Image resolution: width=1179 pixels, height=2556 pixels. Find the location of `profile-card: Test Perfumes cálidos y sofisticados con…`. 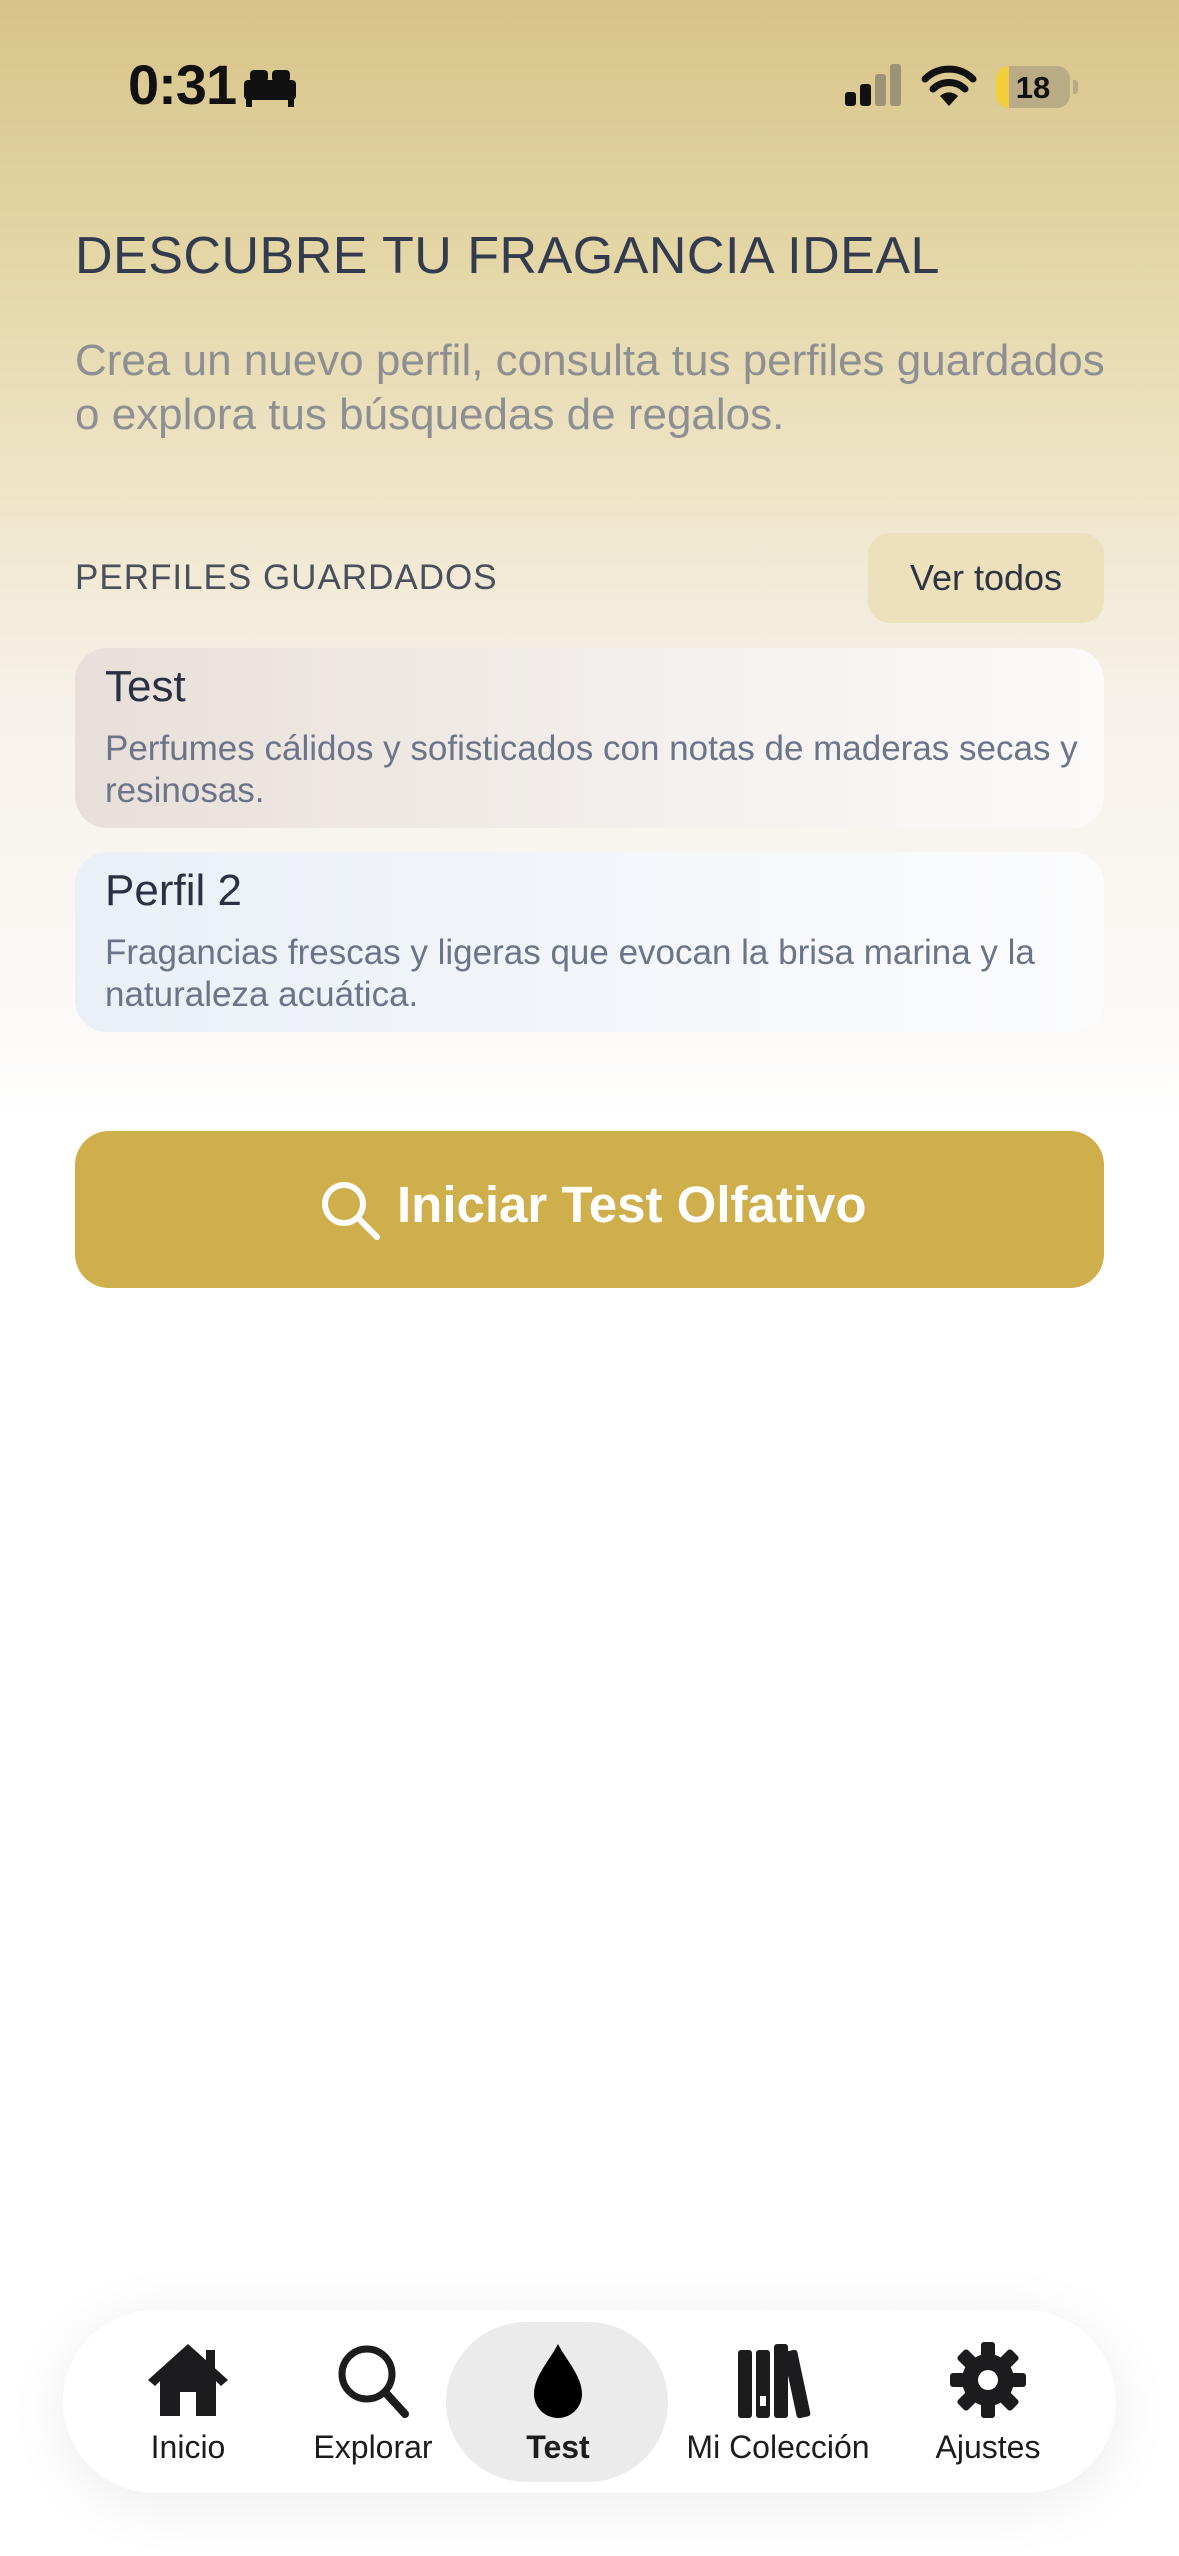

profile-card: Test Perfumes cálidos y sofisticados con… is located at coordinates (589, 738).